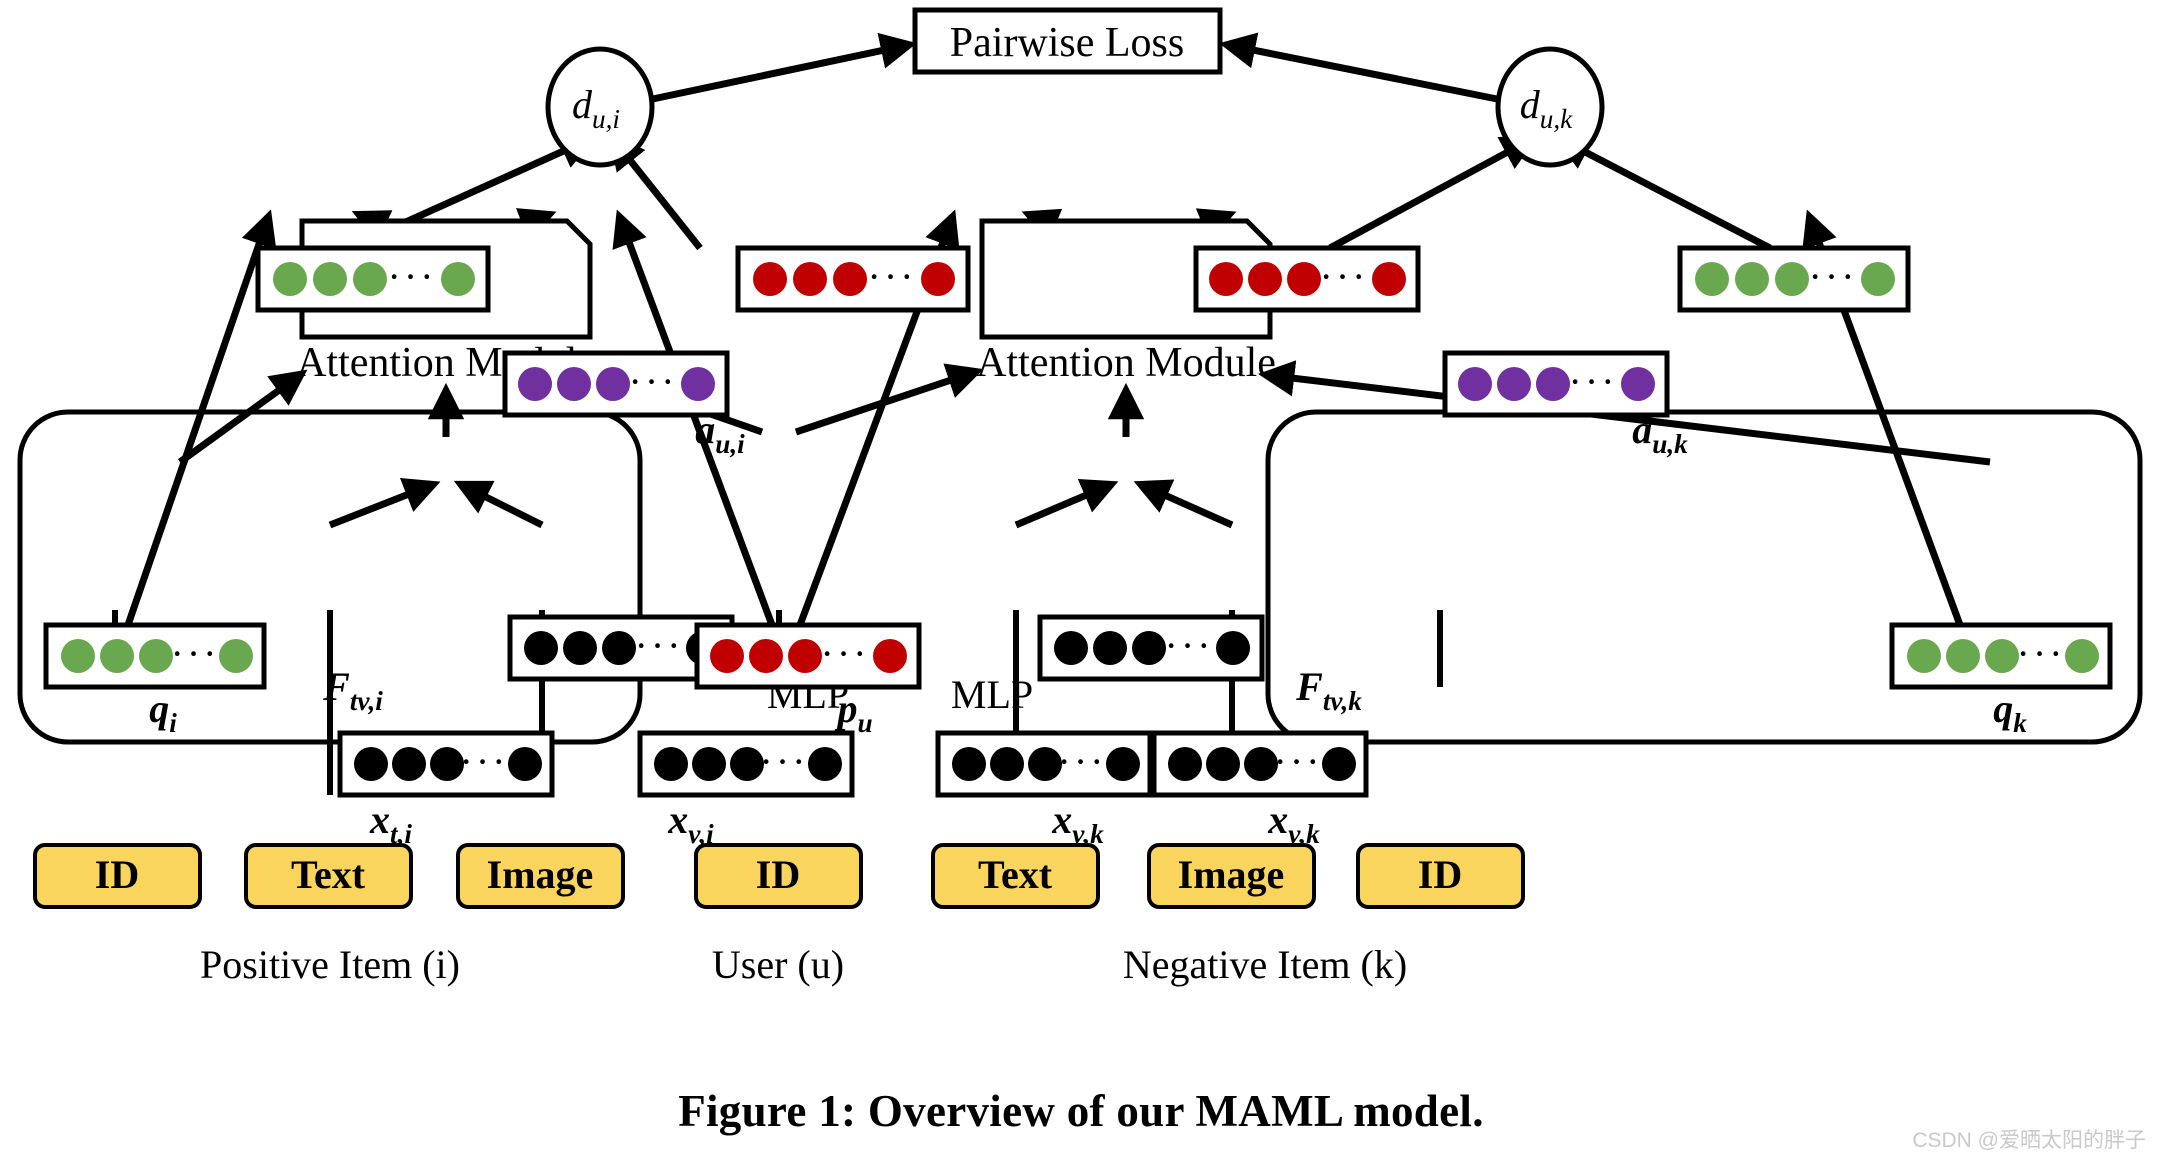 The image size is (2162, 1162). I want to click on q-i-label: qi, so click(163, 712).